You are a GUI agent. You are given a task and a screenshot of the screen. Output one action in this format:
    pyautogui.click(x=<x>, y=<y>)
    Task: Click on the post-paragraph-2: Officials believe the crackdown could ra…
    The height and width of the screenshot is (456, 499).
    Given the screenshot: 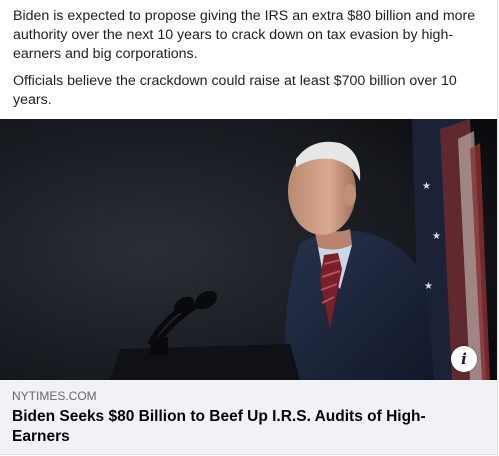 What is the action you would take?
    pyautogui.click(x=235, y=90)
    